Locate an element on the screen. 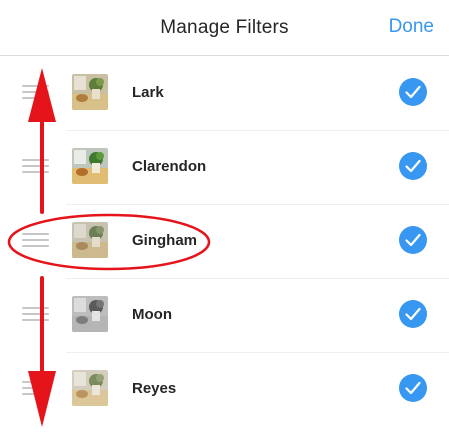 The height and width of the screenshot is (437, 449). page-title: Manage Filters is located at coordinates (224, 27).